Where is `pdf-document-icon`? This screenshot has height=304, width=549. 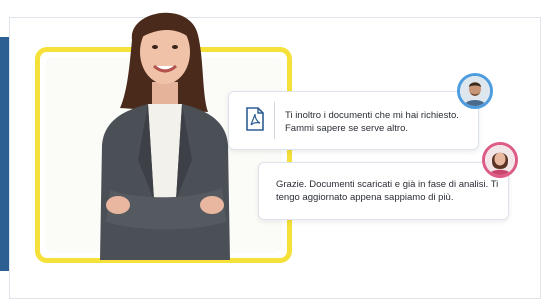 pdf-document-icon is located at coordinates (255, 119).